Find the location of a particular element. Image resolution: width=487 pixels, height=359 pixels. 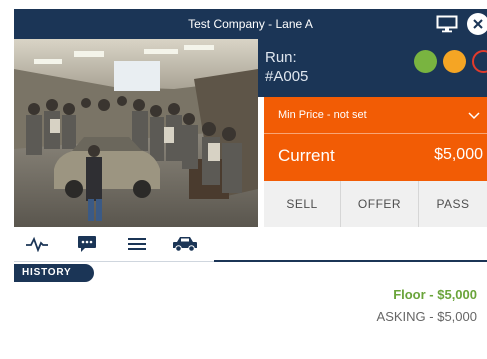

activity-icon is located at coordinates (37, 244).